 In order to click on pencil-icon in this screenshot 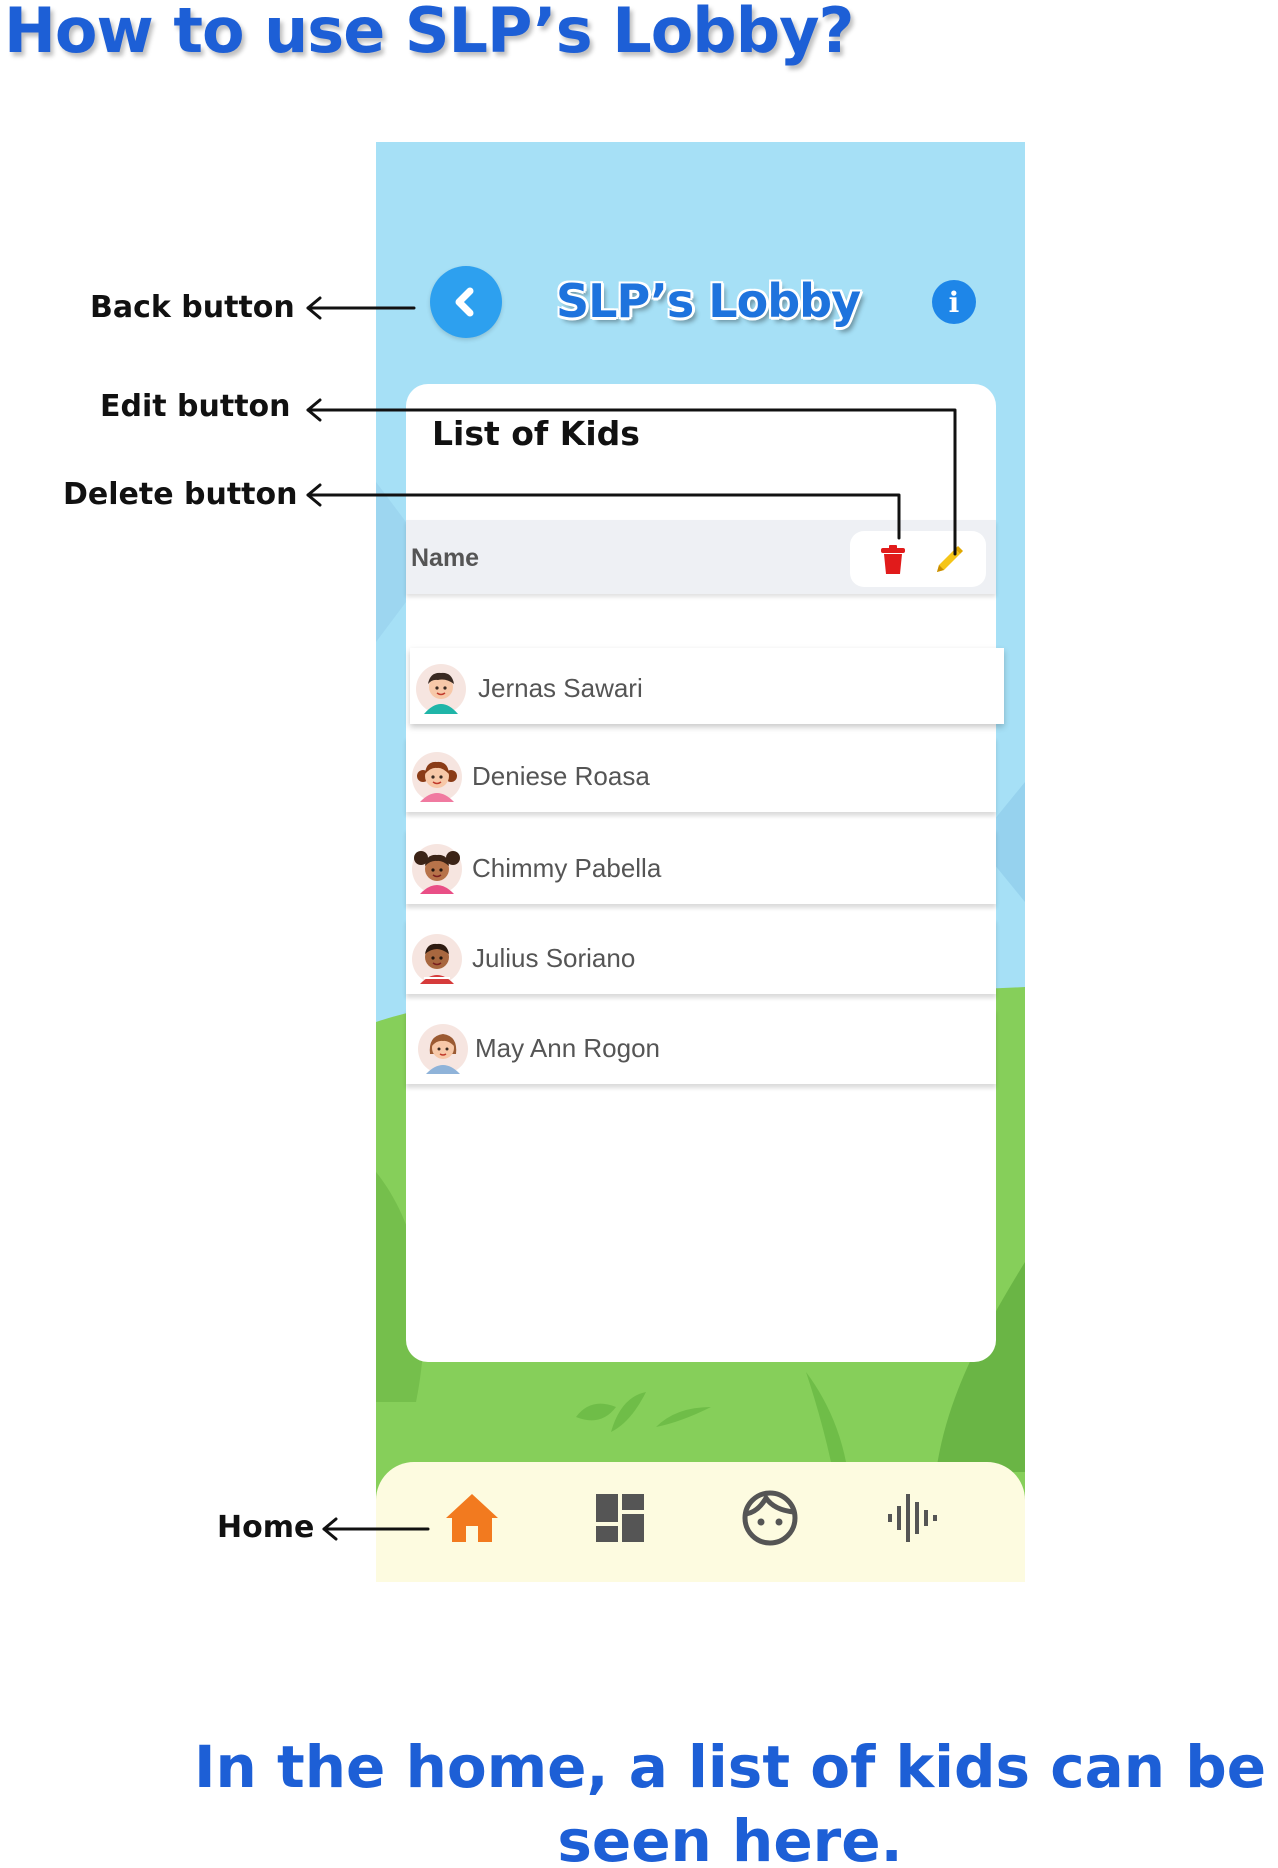, I will do `click(949, 560)`.